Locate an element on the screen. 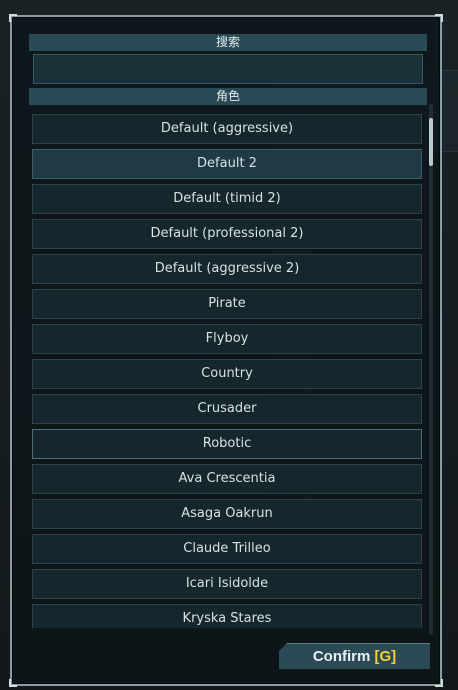  list-scrollbar is located at coordinates (431, 369).